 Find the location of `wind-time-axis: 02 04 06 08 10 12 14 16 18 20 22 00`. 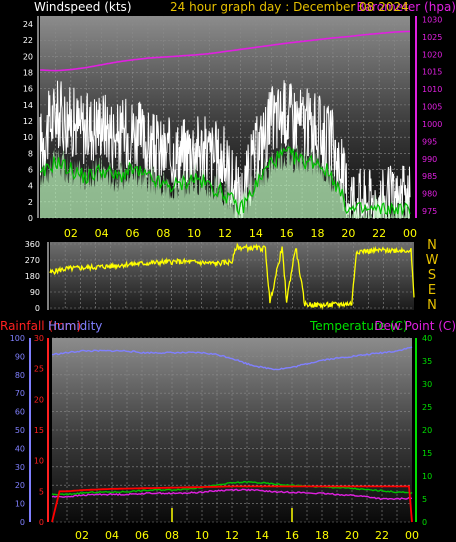

wind-time-axis: 02 04 06 08 10 12 14 16 18 20 22 00 is located at coordinates (240, 233).